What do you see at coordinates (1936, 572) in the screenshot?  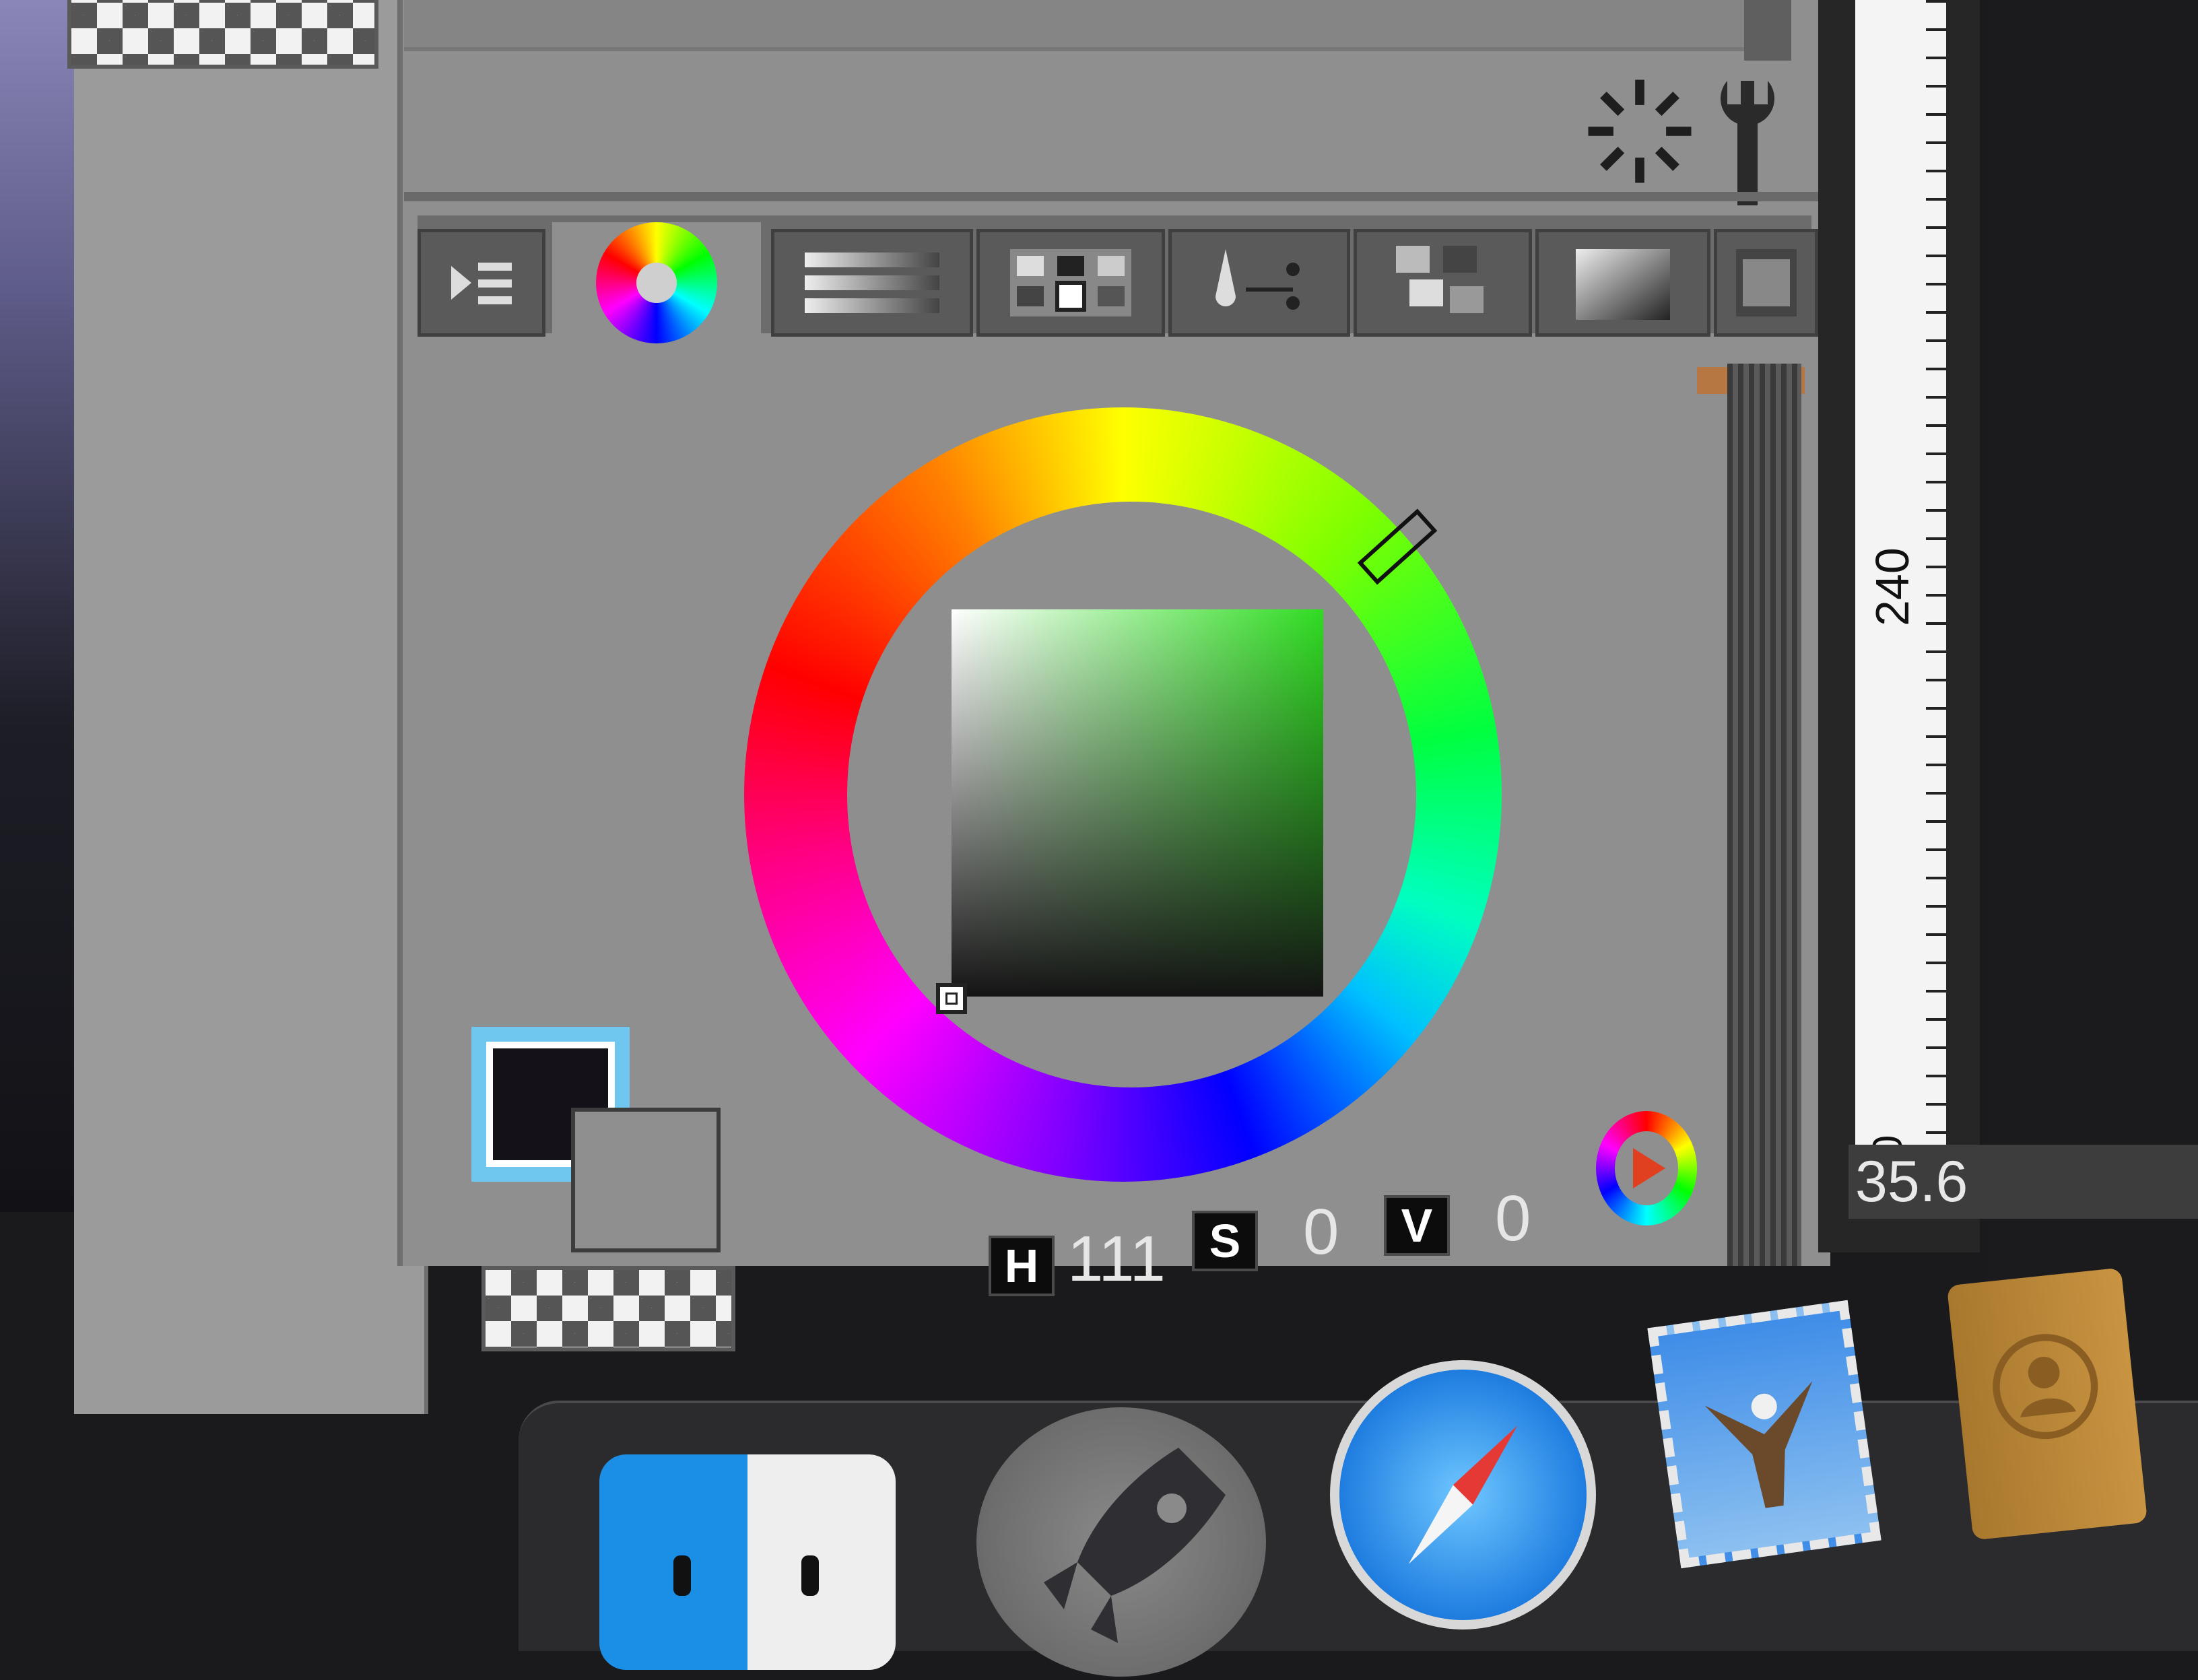 I see `ruler-ticks` at bounding box center [1936, 572].